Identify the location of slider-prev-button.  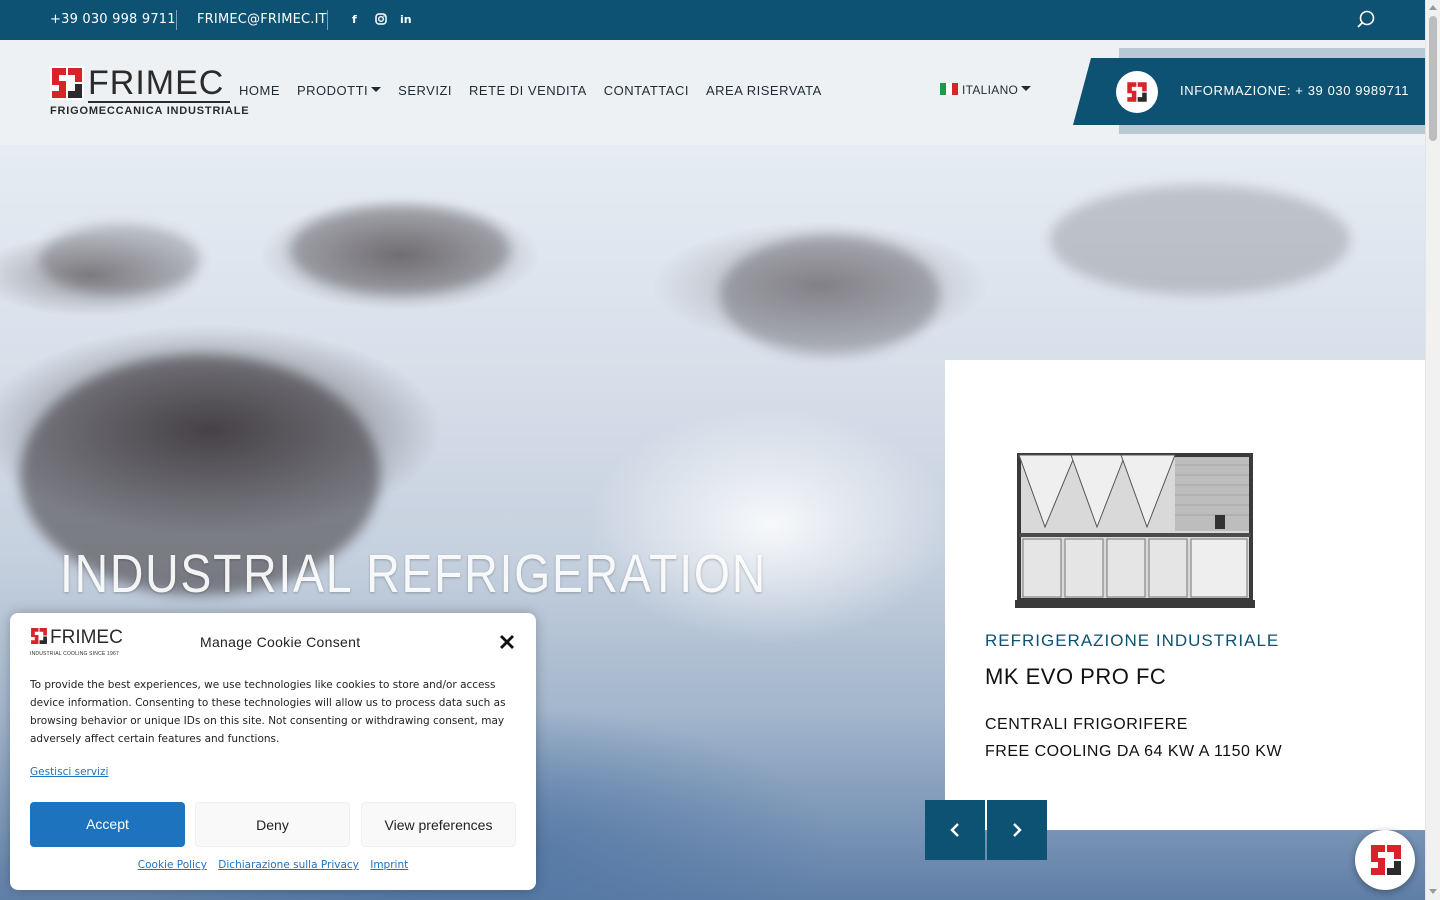
(955, 830).